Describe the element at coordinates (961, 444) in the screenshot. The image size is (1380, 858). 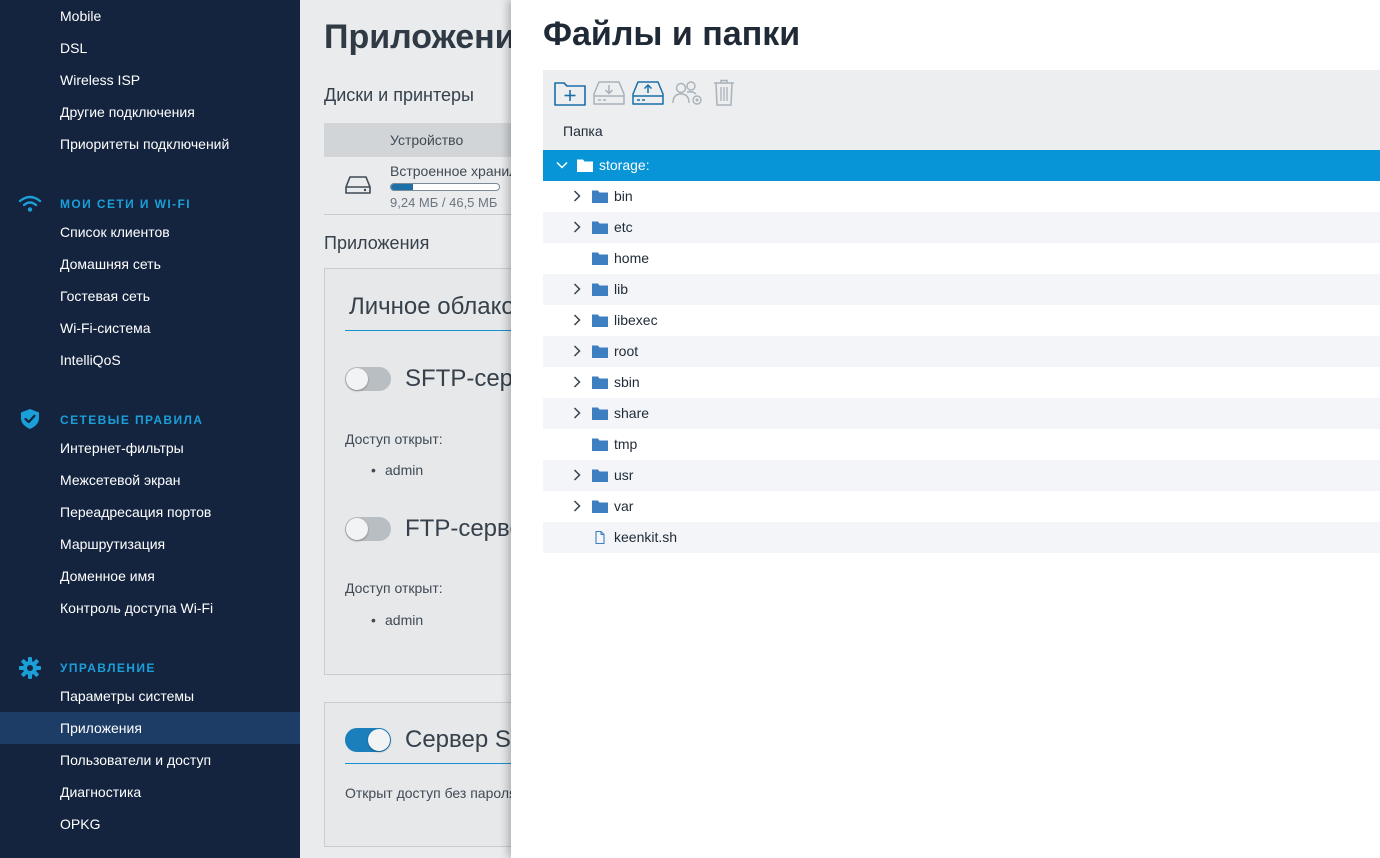
I see `tree-row-folder: tmp` at that location.